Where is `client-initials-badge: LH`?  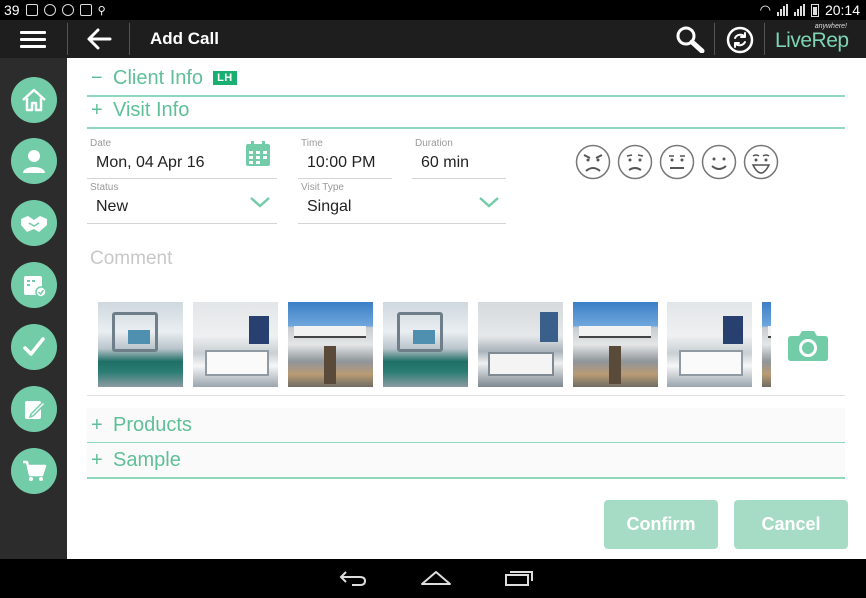
client-initials-badge: LH is located at coordinates (225, 78).